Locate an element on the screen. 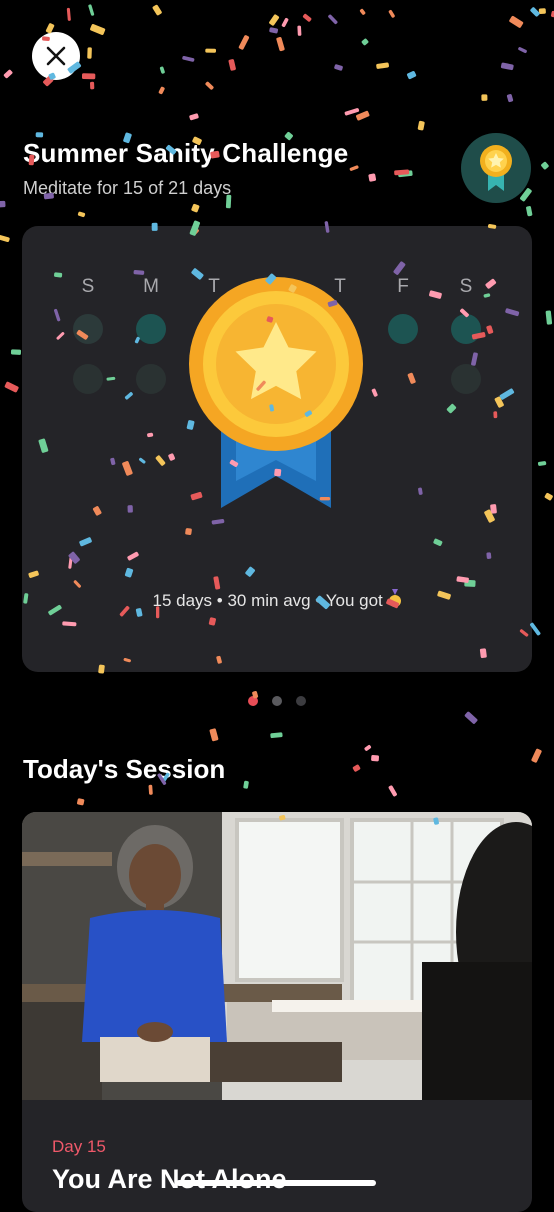 This screenshot has height=1212, width=554. challenge-stats: 15 days • 30 min avg • You got is located at coordinates (277, 600).